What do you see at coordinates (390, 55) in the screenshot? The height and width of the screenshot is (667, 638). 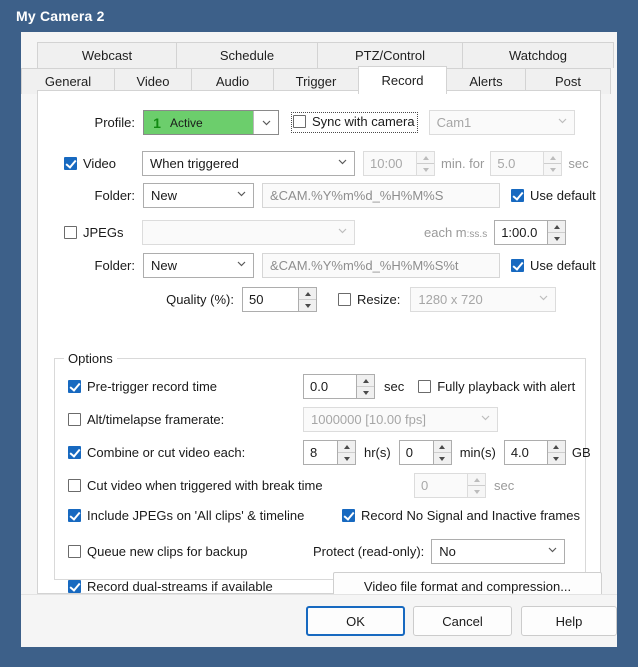 I see `tab-ptz-control: PTZ/Control` at bounding box center [390, 55].